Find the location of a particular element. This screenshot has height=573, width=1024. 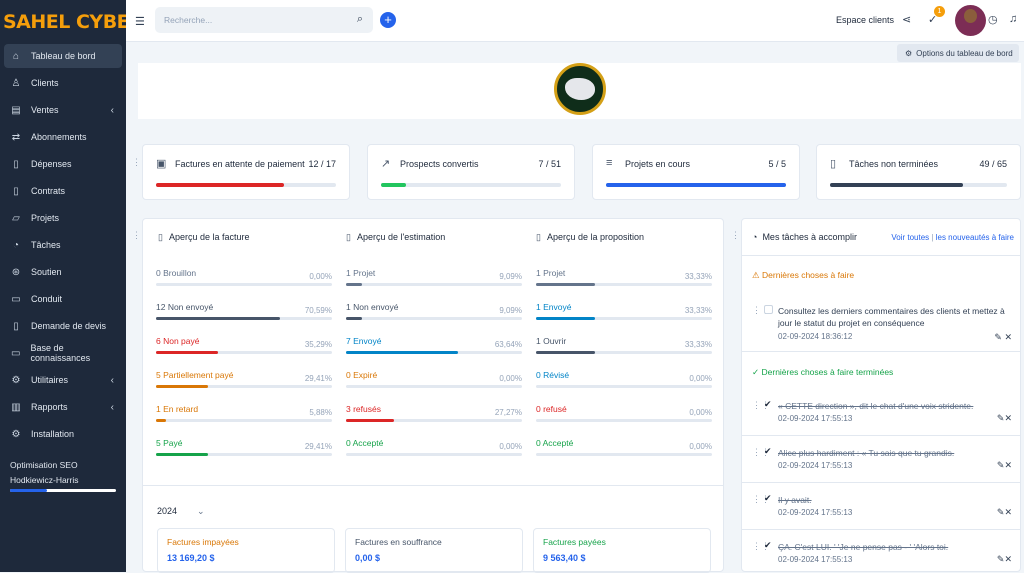

search-icon: ⌕ is located at coordinates (360, 19).